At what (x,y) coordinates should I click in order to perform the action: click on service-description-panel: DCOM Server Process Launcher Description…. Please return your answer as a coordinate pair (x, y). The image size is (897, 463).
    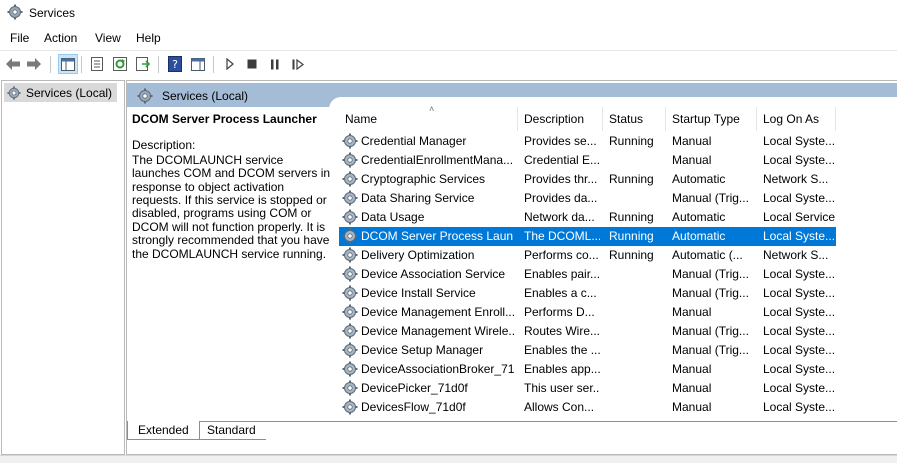
    Looking at the image, I should click on (232, 186).